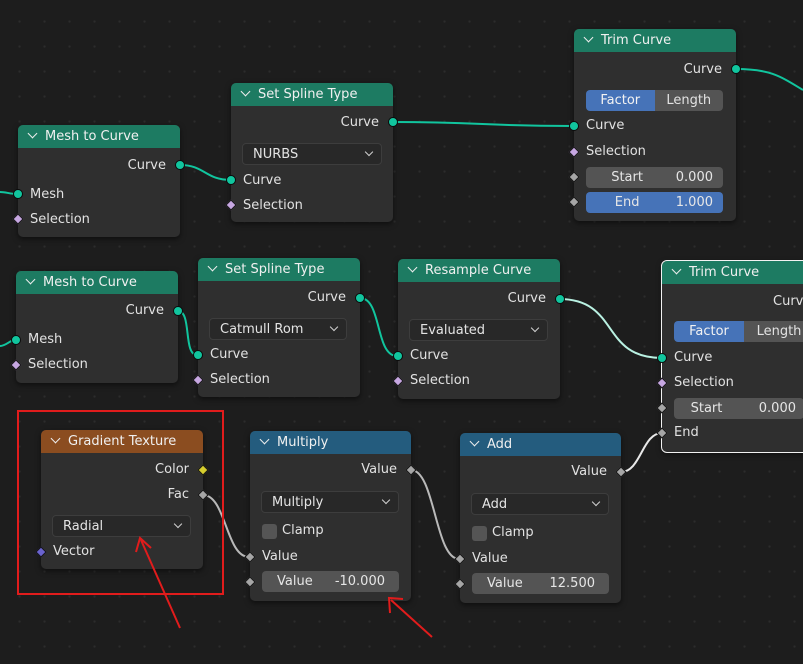  Describe the element at coordinates (540, 444) in the screenshot. I see `node-header: Add` at that location.